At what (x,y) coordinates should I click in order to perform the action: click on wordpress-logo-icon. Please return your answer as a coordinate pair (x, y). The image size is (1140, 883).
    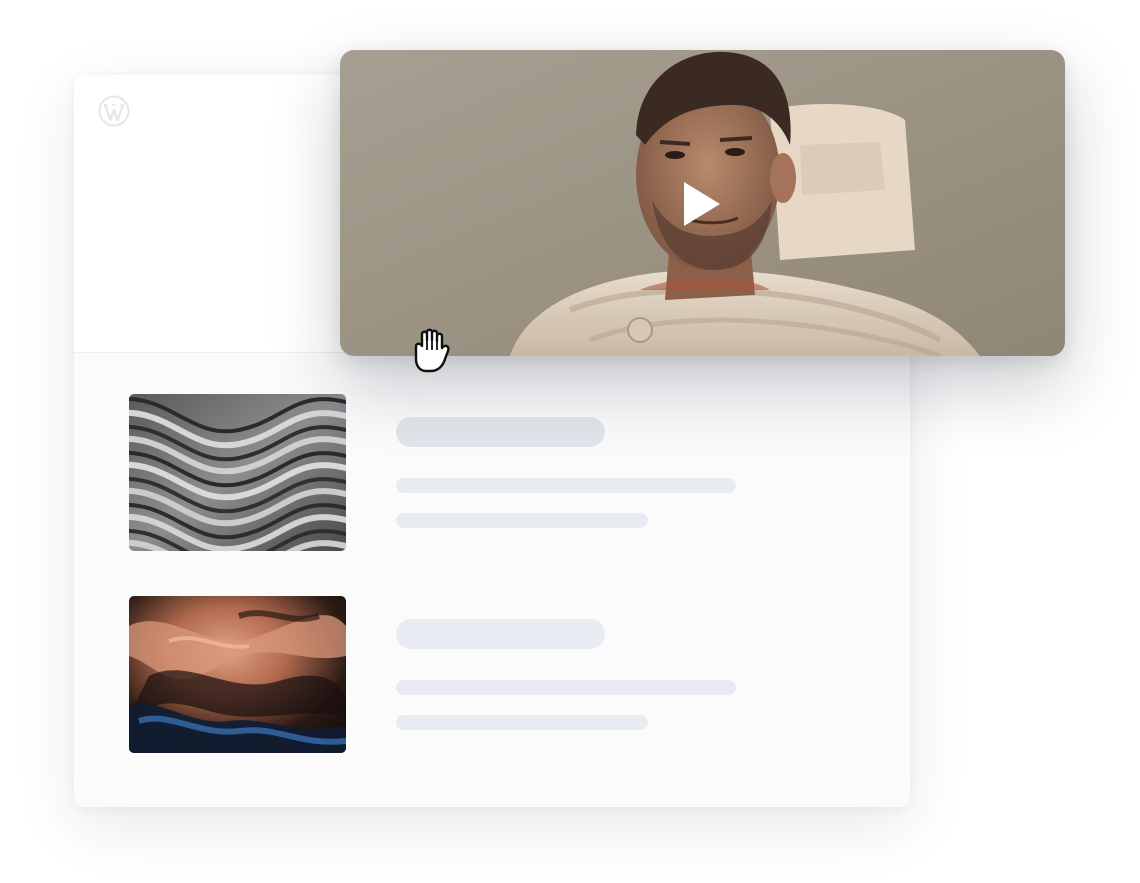
    Looking at the image, I should click on (114, 111).